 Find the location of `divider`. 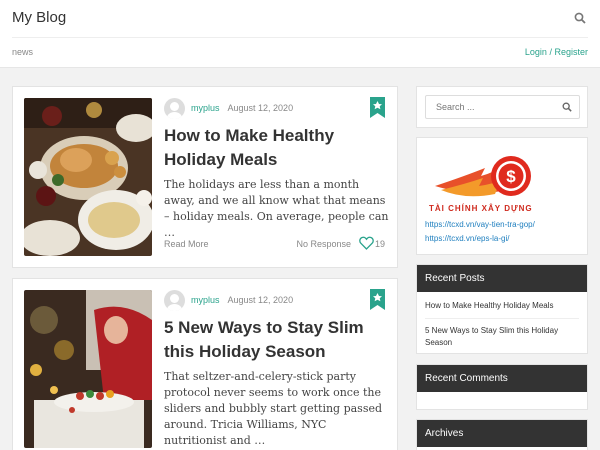

divider is located at coordinates (502, 318).